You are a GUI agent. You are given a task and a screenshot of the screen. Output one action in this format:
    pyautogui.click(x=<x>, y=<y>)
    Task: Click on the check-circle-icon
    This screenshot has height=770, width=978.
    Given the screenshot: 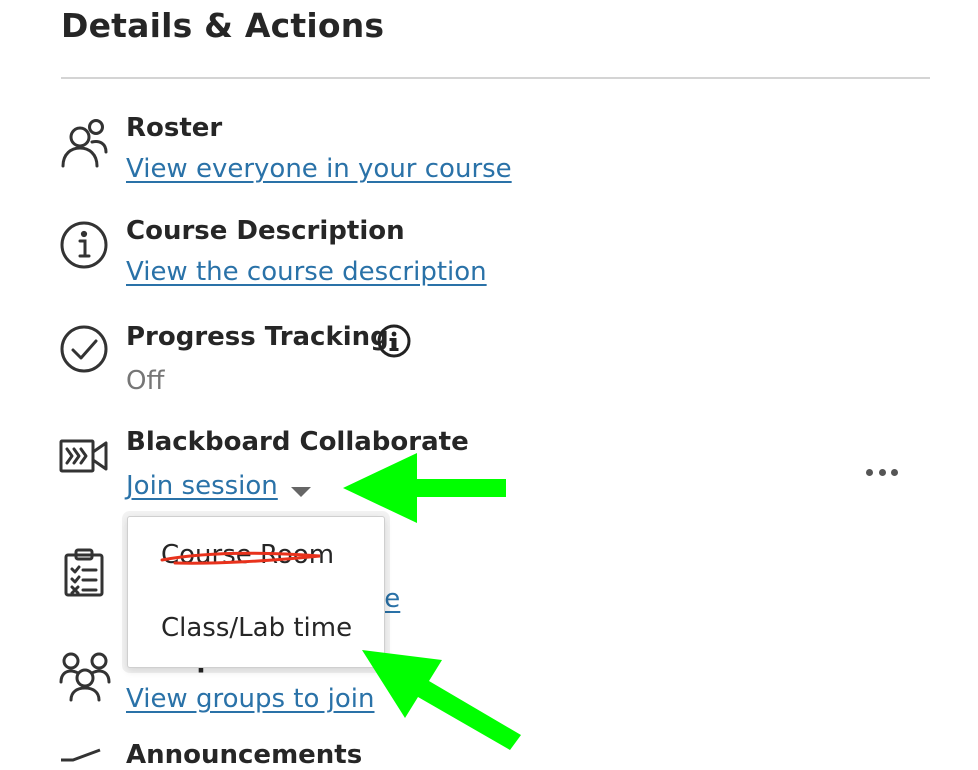 What is the action you would take?
    pyautogui.click(x=84, y=349)
    